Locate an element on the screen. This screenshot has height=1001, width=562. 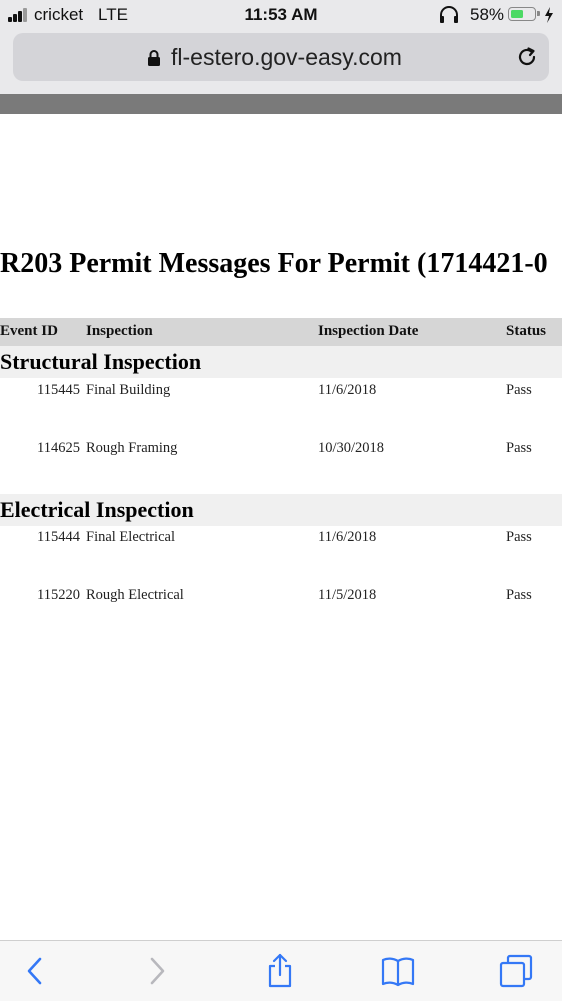
battery-percent: 58% is located at coordinates (487, 14).